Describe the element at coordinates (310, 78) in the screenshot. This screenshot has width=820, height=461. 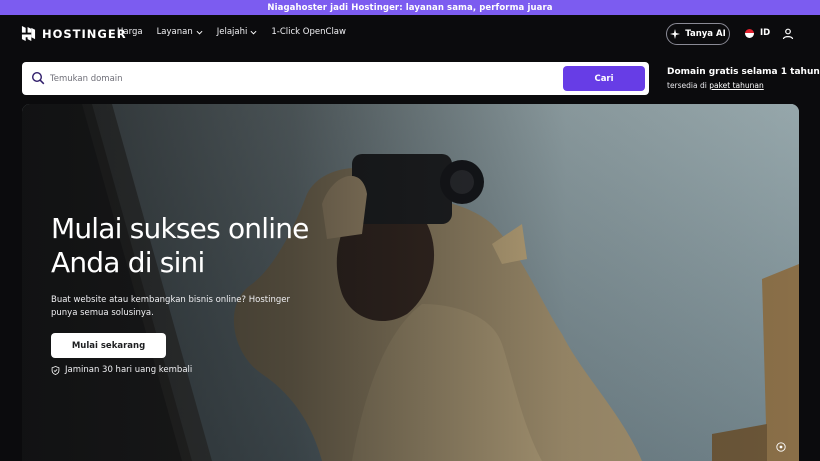
I see `domain-search-input` at that location.